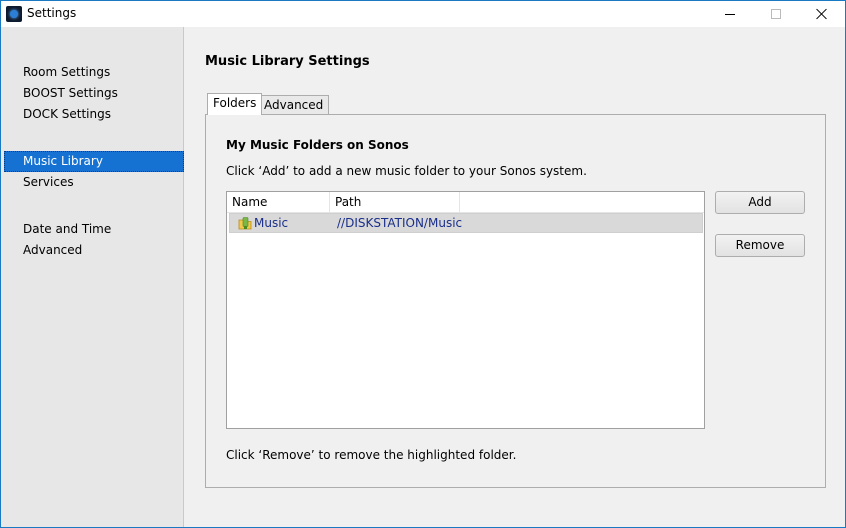 Image resolution: width=846 pixels, height=528 pixels. What do you see at coordinates (14, 14) in the screenshot?
I see `sonos-app-icon` at bounding box center [14, 14].